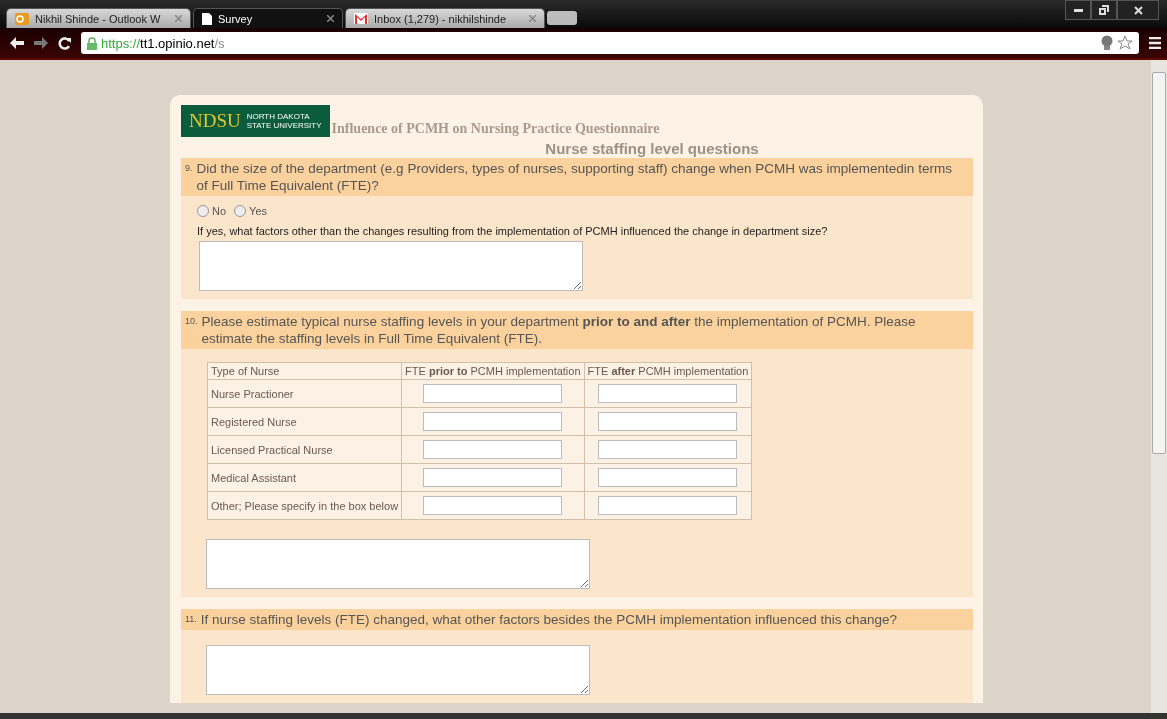  I want to click on restore-icon, so click(1104, 10).